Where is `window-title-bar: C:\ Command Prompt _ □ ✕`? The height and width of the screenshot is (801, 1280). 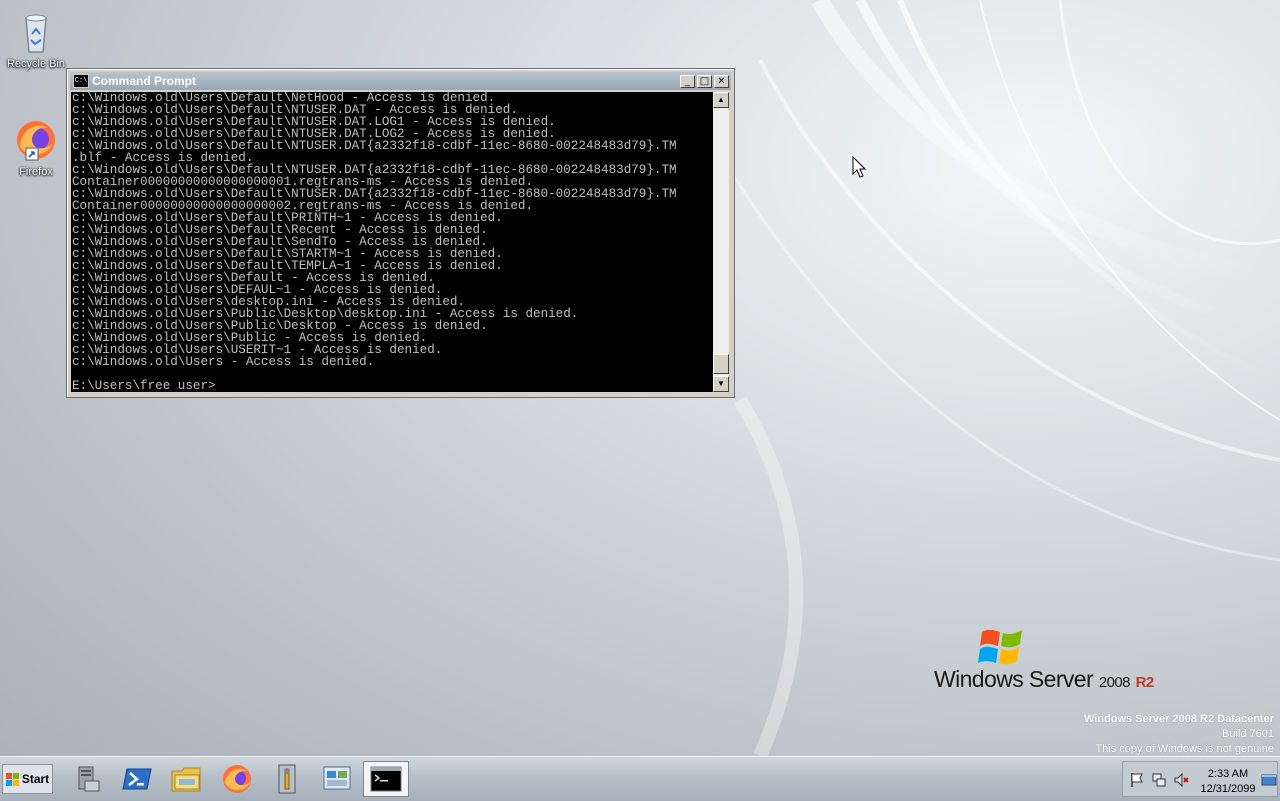 window-title-bar: C:\ Command Prompt _ □ ✕ is located at coordinates (400, 81).